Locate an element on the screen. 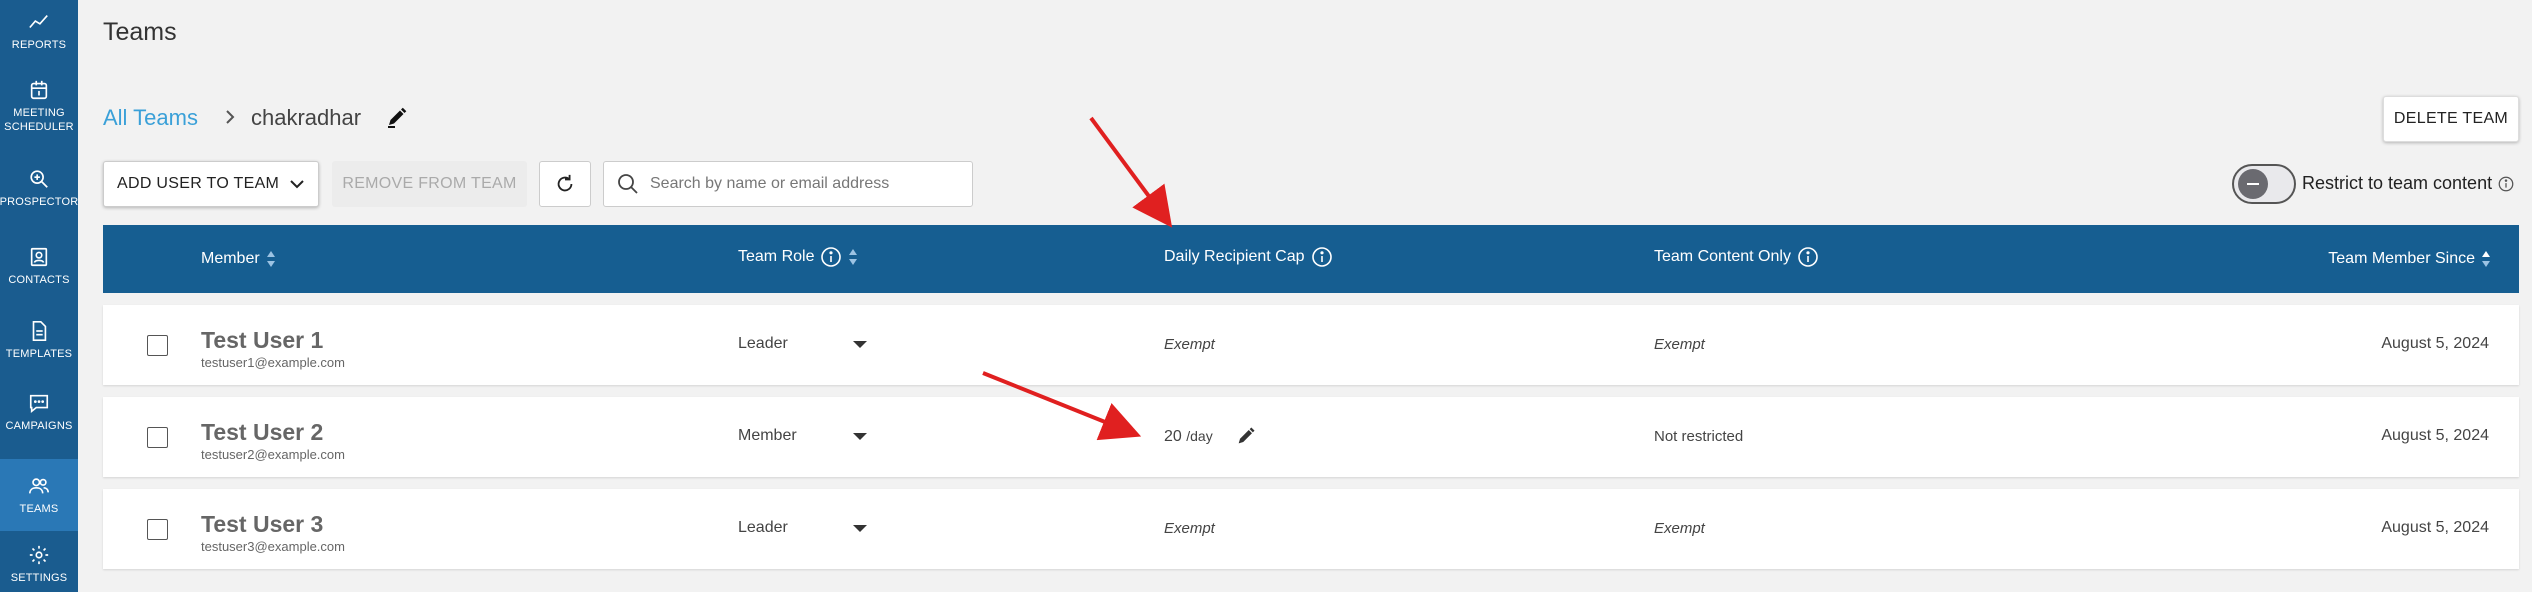 This screenshot has width=2532, height=592. breadcrumb-all-teams-link: All Teams is located at coordinates (150, 118).